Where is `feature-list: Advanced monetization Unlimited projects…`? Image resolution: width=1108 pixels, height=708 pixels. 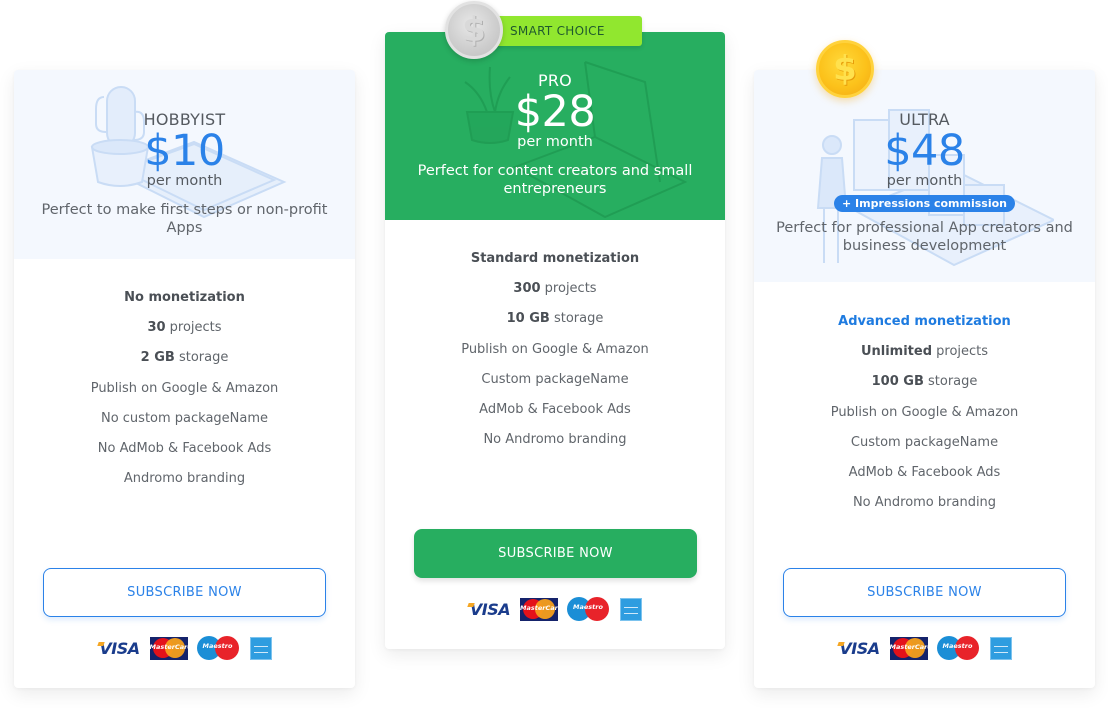
feature-list: Advanced monetization Unlimited projects… is located at coordinates (924, 412).